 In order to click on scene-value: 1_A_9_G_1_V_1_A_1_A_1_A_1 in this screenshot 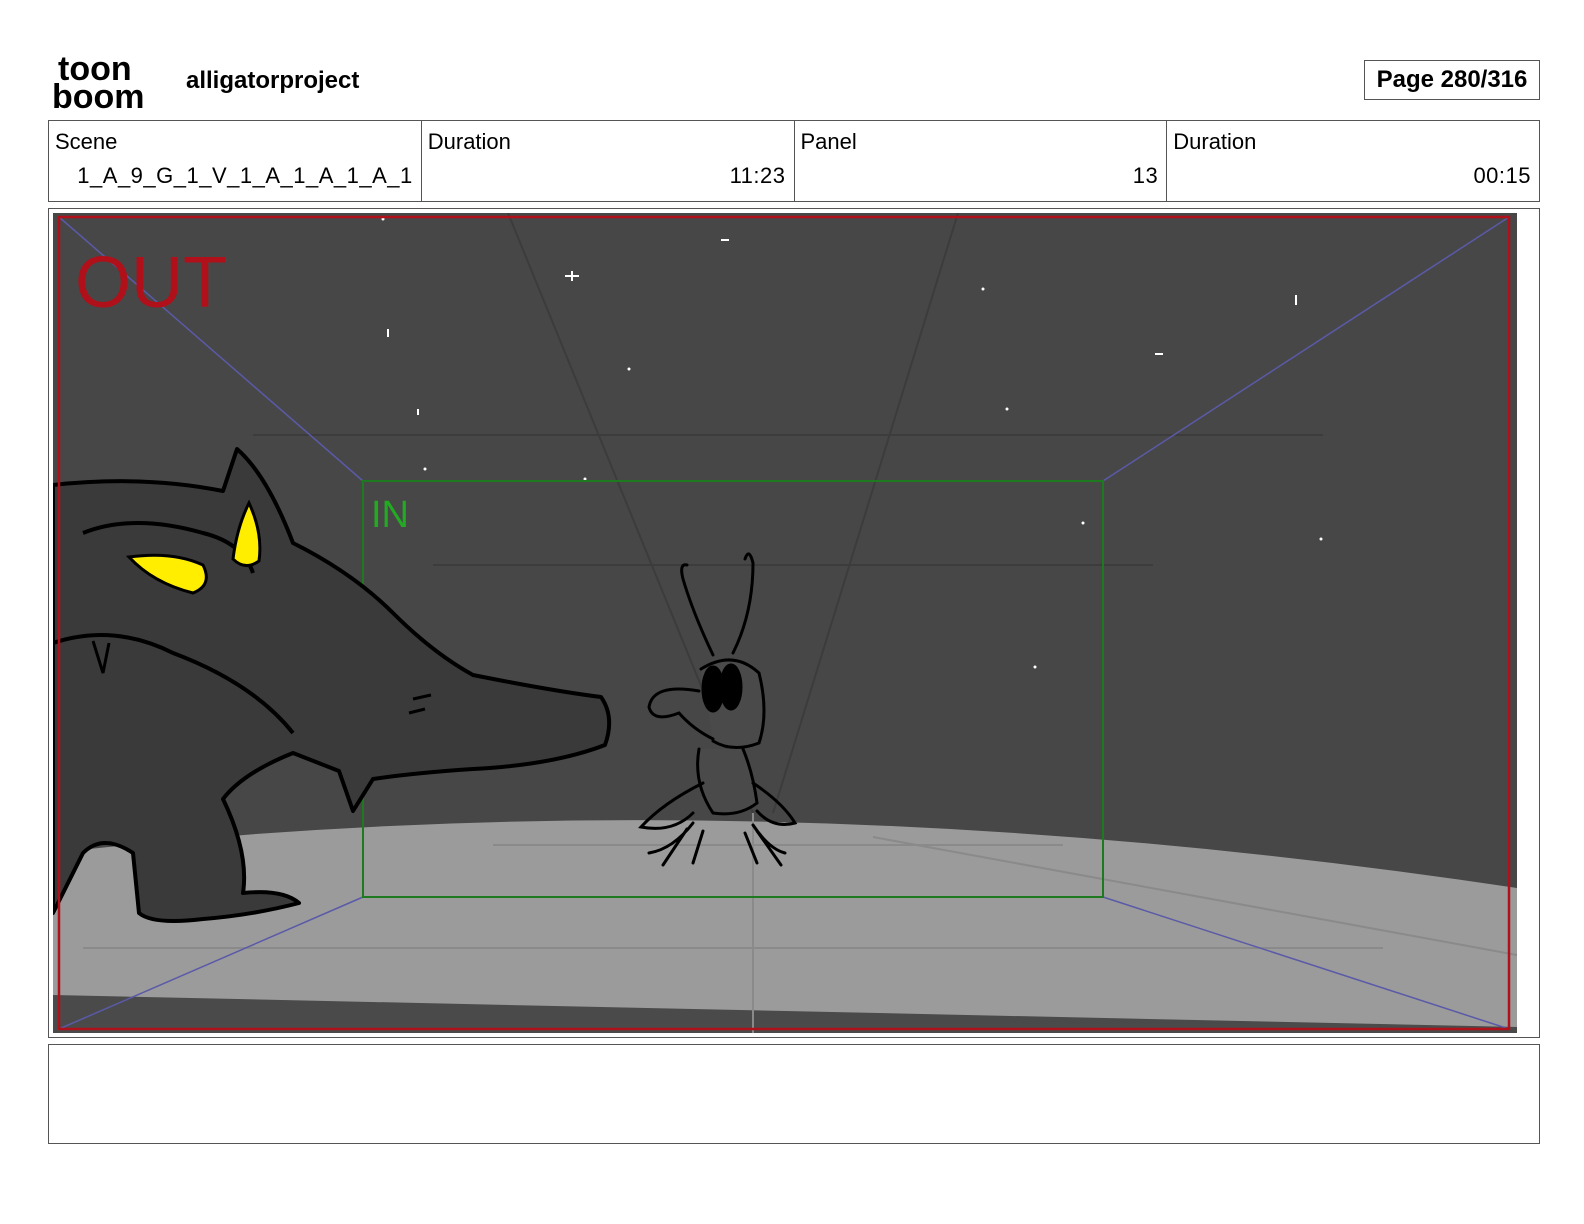, I will do `click(245, 175)`.